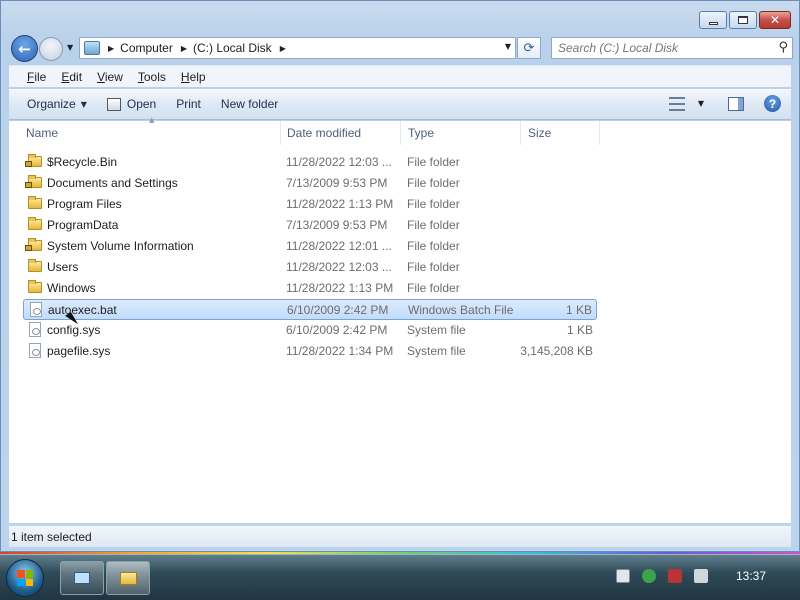  I want to click on start-button, so click(25, 578).